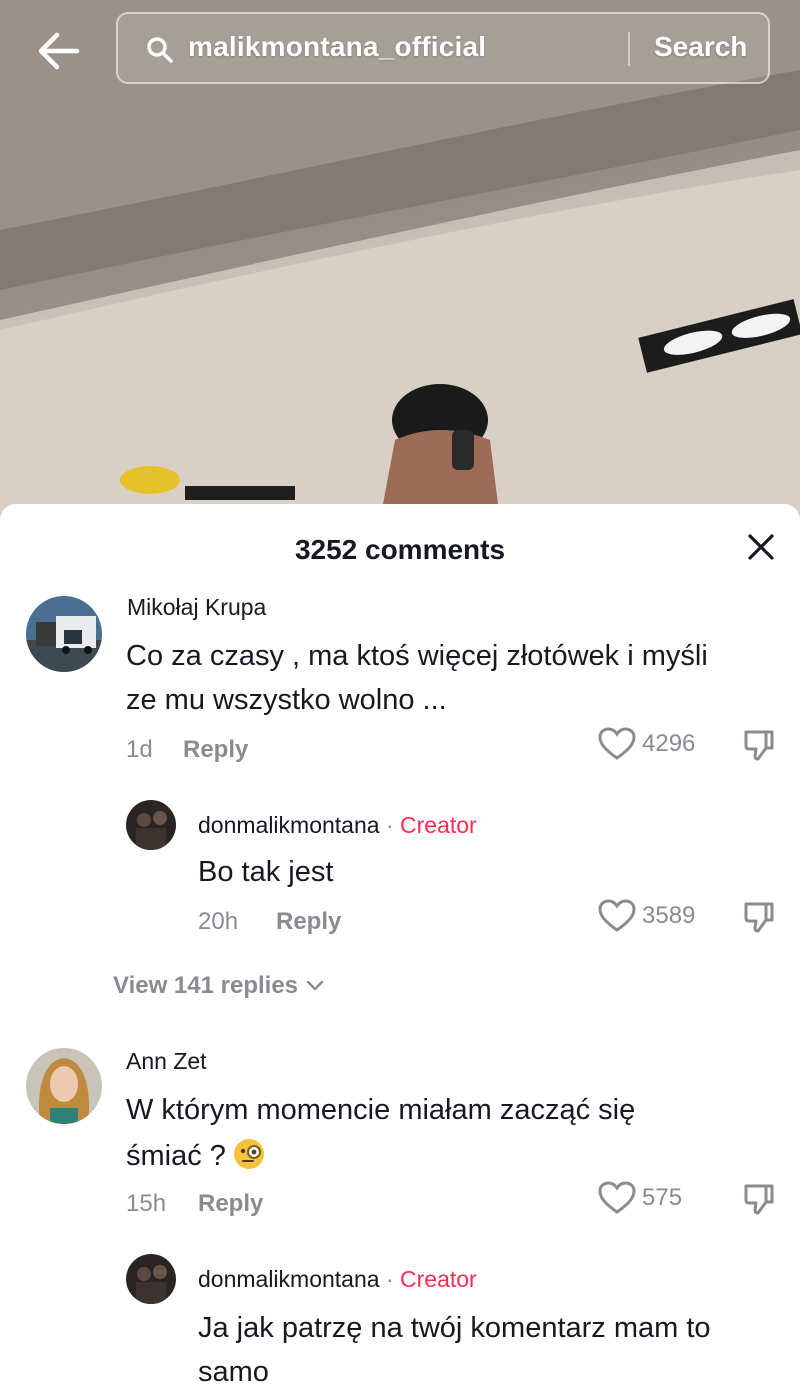 The image size is (800, 1394). I want to click on back-button, so click(59, 51).